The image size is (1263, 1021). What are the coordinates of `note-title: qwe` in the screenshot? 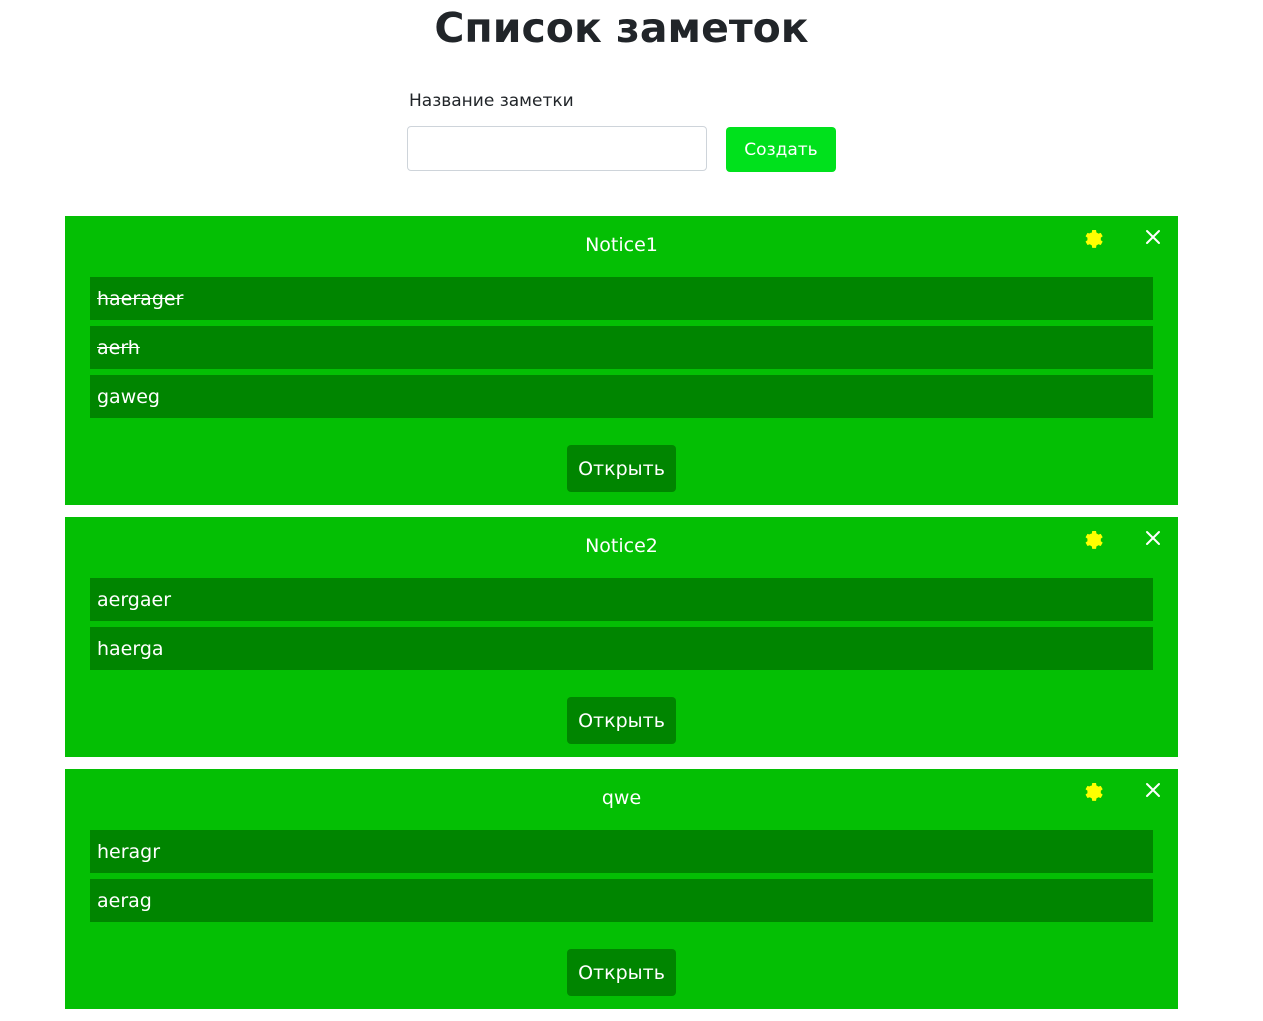 It's located at (621, 798).